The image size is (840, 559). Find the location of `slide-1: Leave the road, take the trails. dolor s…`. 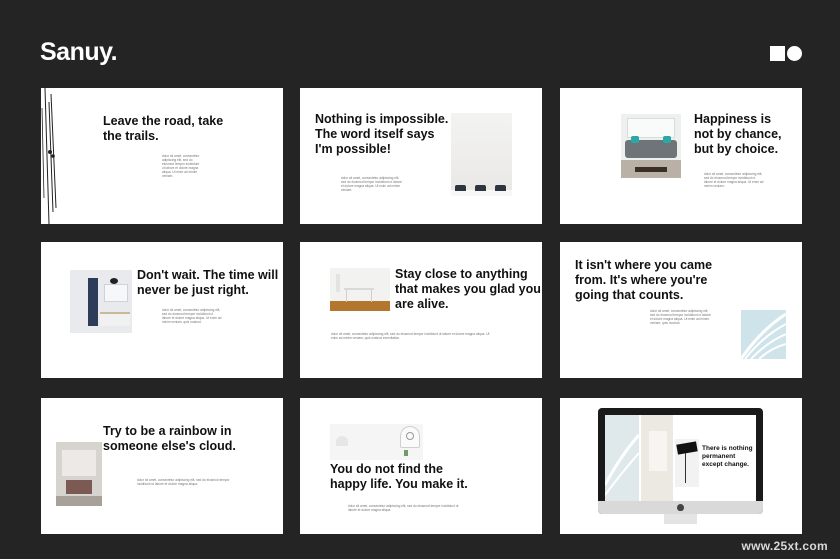

slide-1: Leave the road, take the trails. dolor s… is located at coordinates (162, 156).